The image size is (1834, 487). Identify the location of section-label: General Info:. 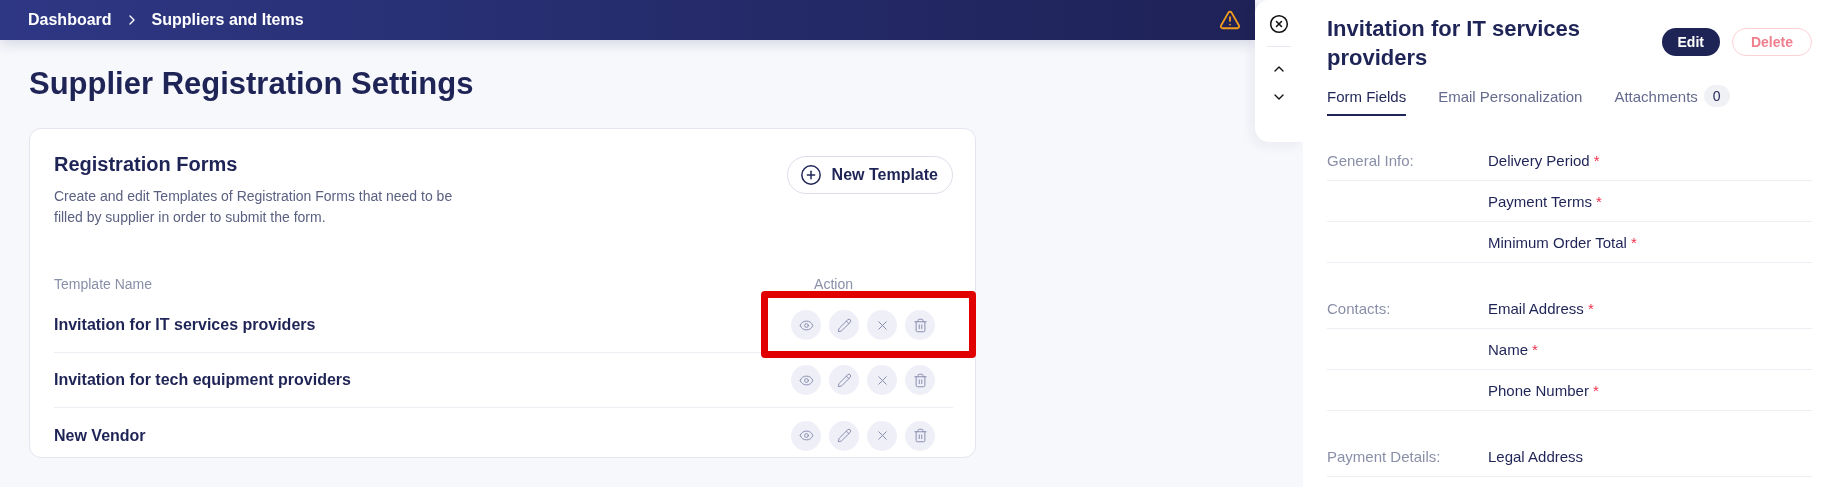
(1371, 160).